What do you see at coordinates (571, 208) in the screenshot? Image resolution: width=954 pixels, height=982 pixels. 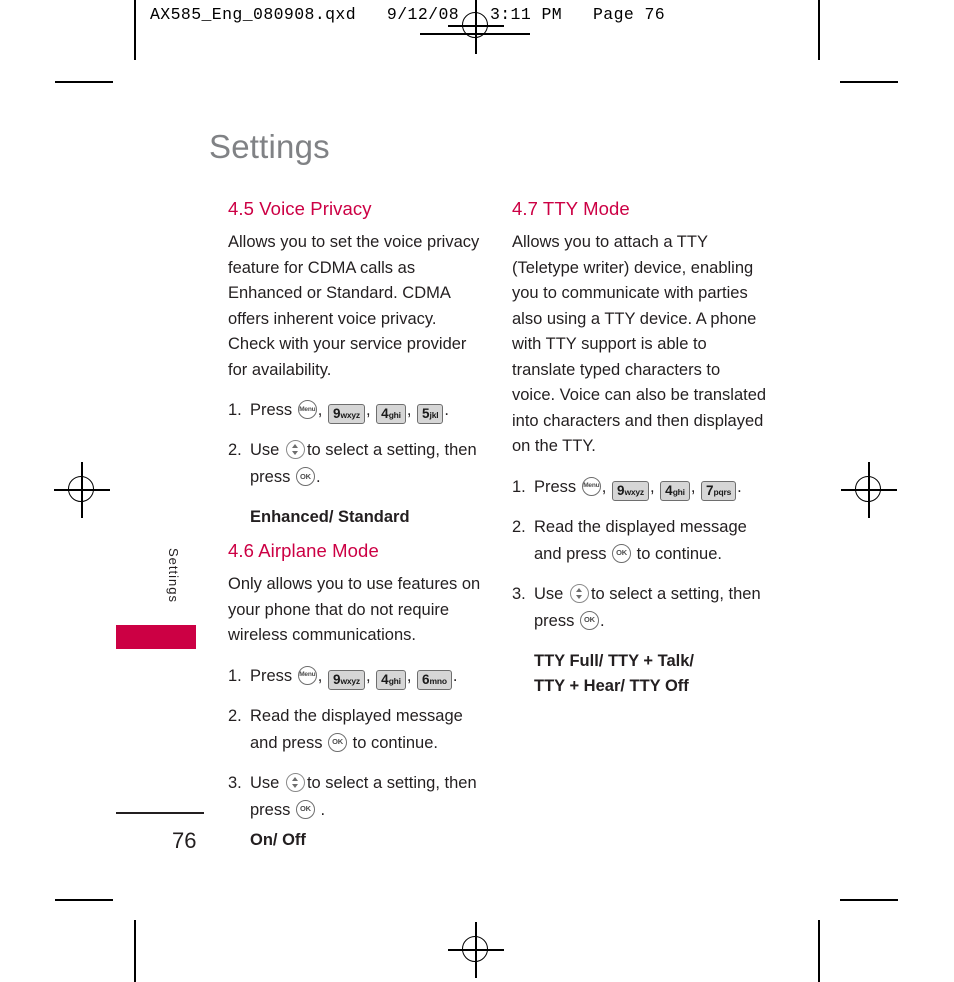 I see `section-heading-tty-mode: 4.7 TTY Mode` at bounding box center [571, 208].